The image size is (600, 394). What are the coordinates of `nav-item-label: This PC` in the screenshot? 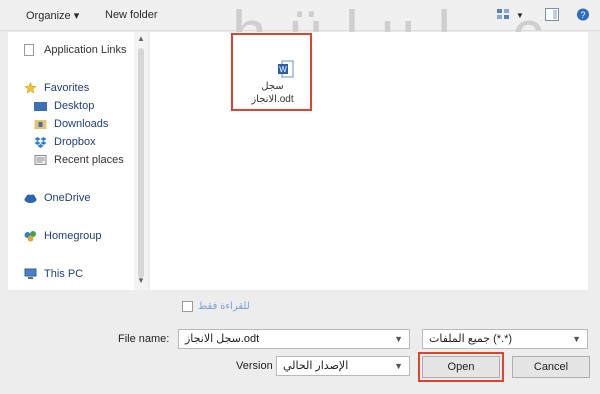 It's located at (64, 274).